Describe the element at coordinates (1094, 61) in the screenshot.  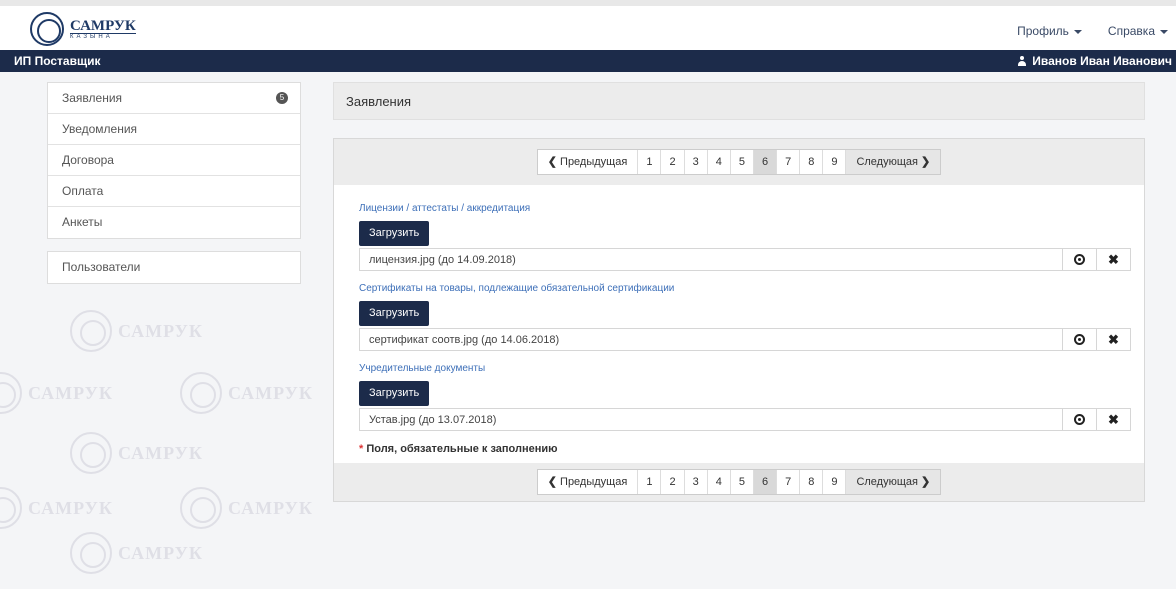
I see `user-menu: Иванов Иван Иванович` at that location.